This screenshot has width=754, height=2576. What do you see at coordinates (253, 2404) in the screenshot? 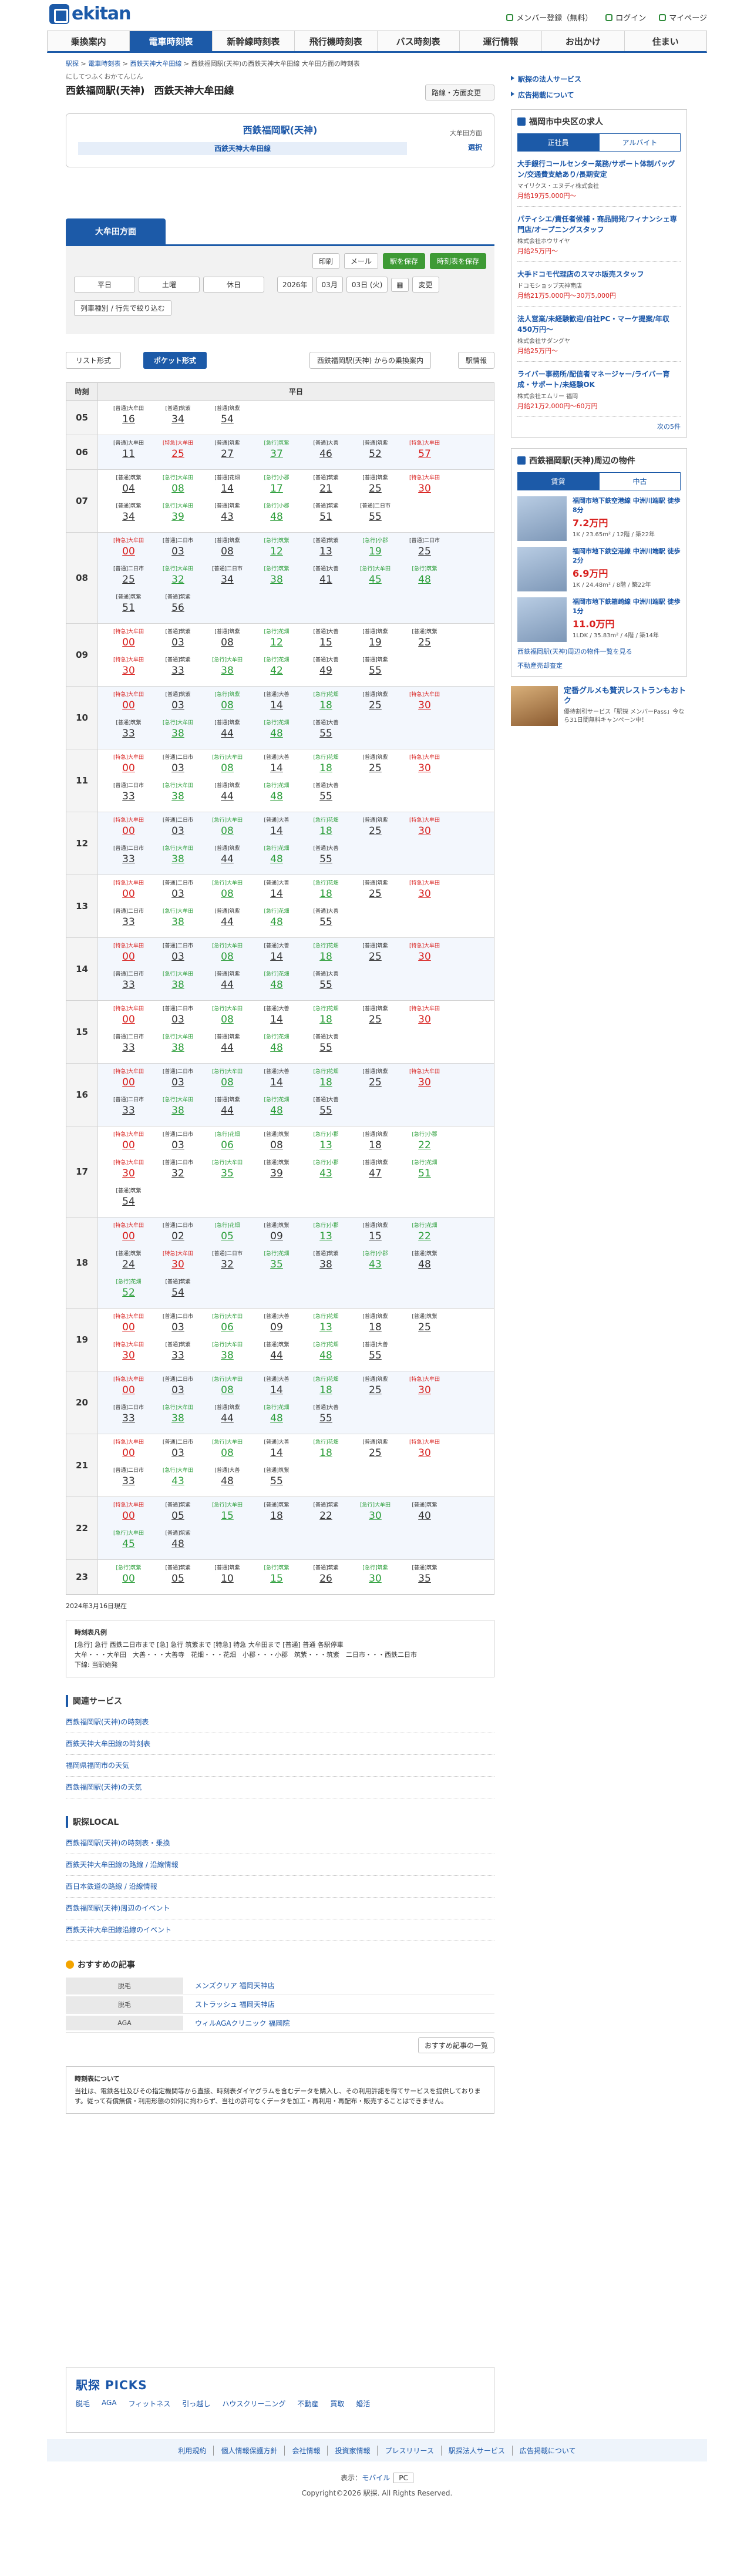
I see `picks-link: ハウスクリーニング` at bounding box center [253, 2404].